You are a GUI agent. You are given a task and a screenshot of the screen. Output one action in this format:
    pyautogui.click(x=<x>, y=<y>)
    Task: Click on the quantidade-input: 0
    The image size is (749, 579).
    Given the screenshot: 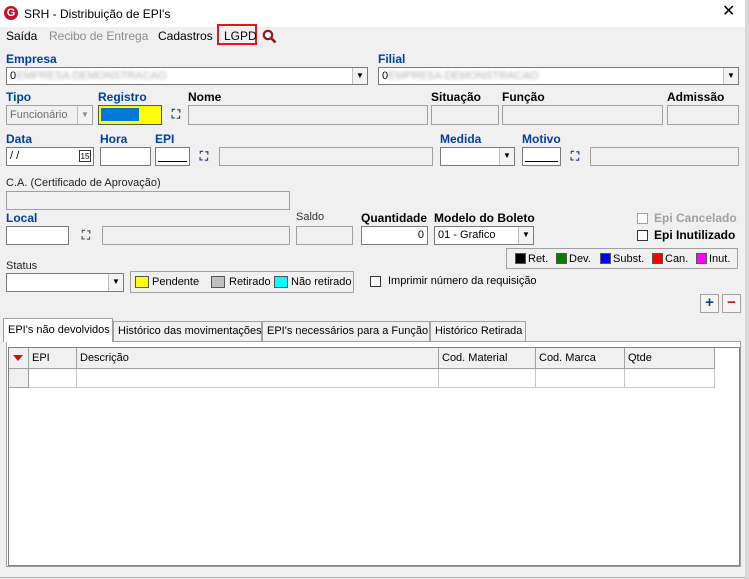 What is the action you would take?
    pyautogui.click(x=394, y=235)
    